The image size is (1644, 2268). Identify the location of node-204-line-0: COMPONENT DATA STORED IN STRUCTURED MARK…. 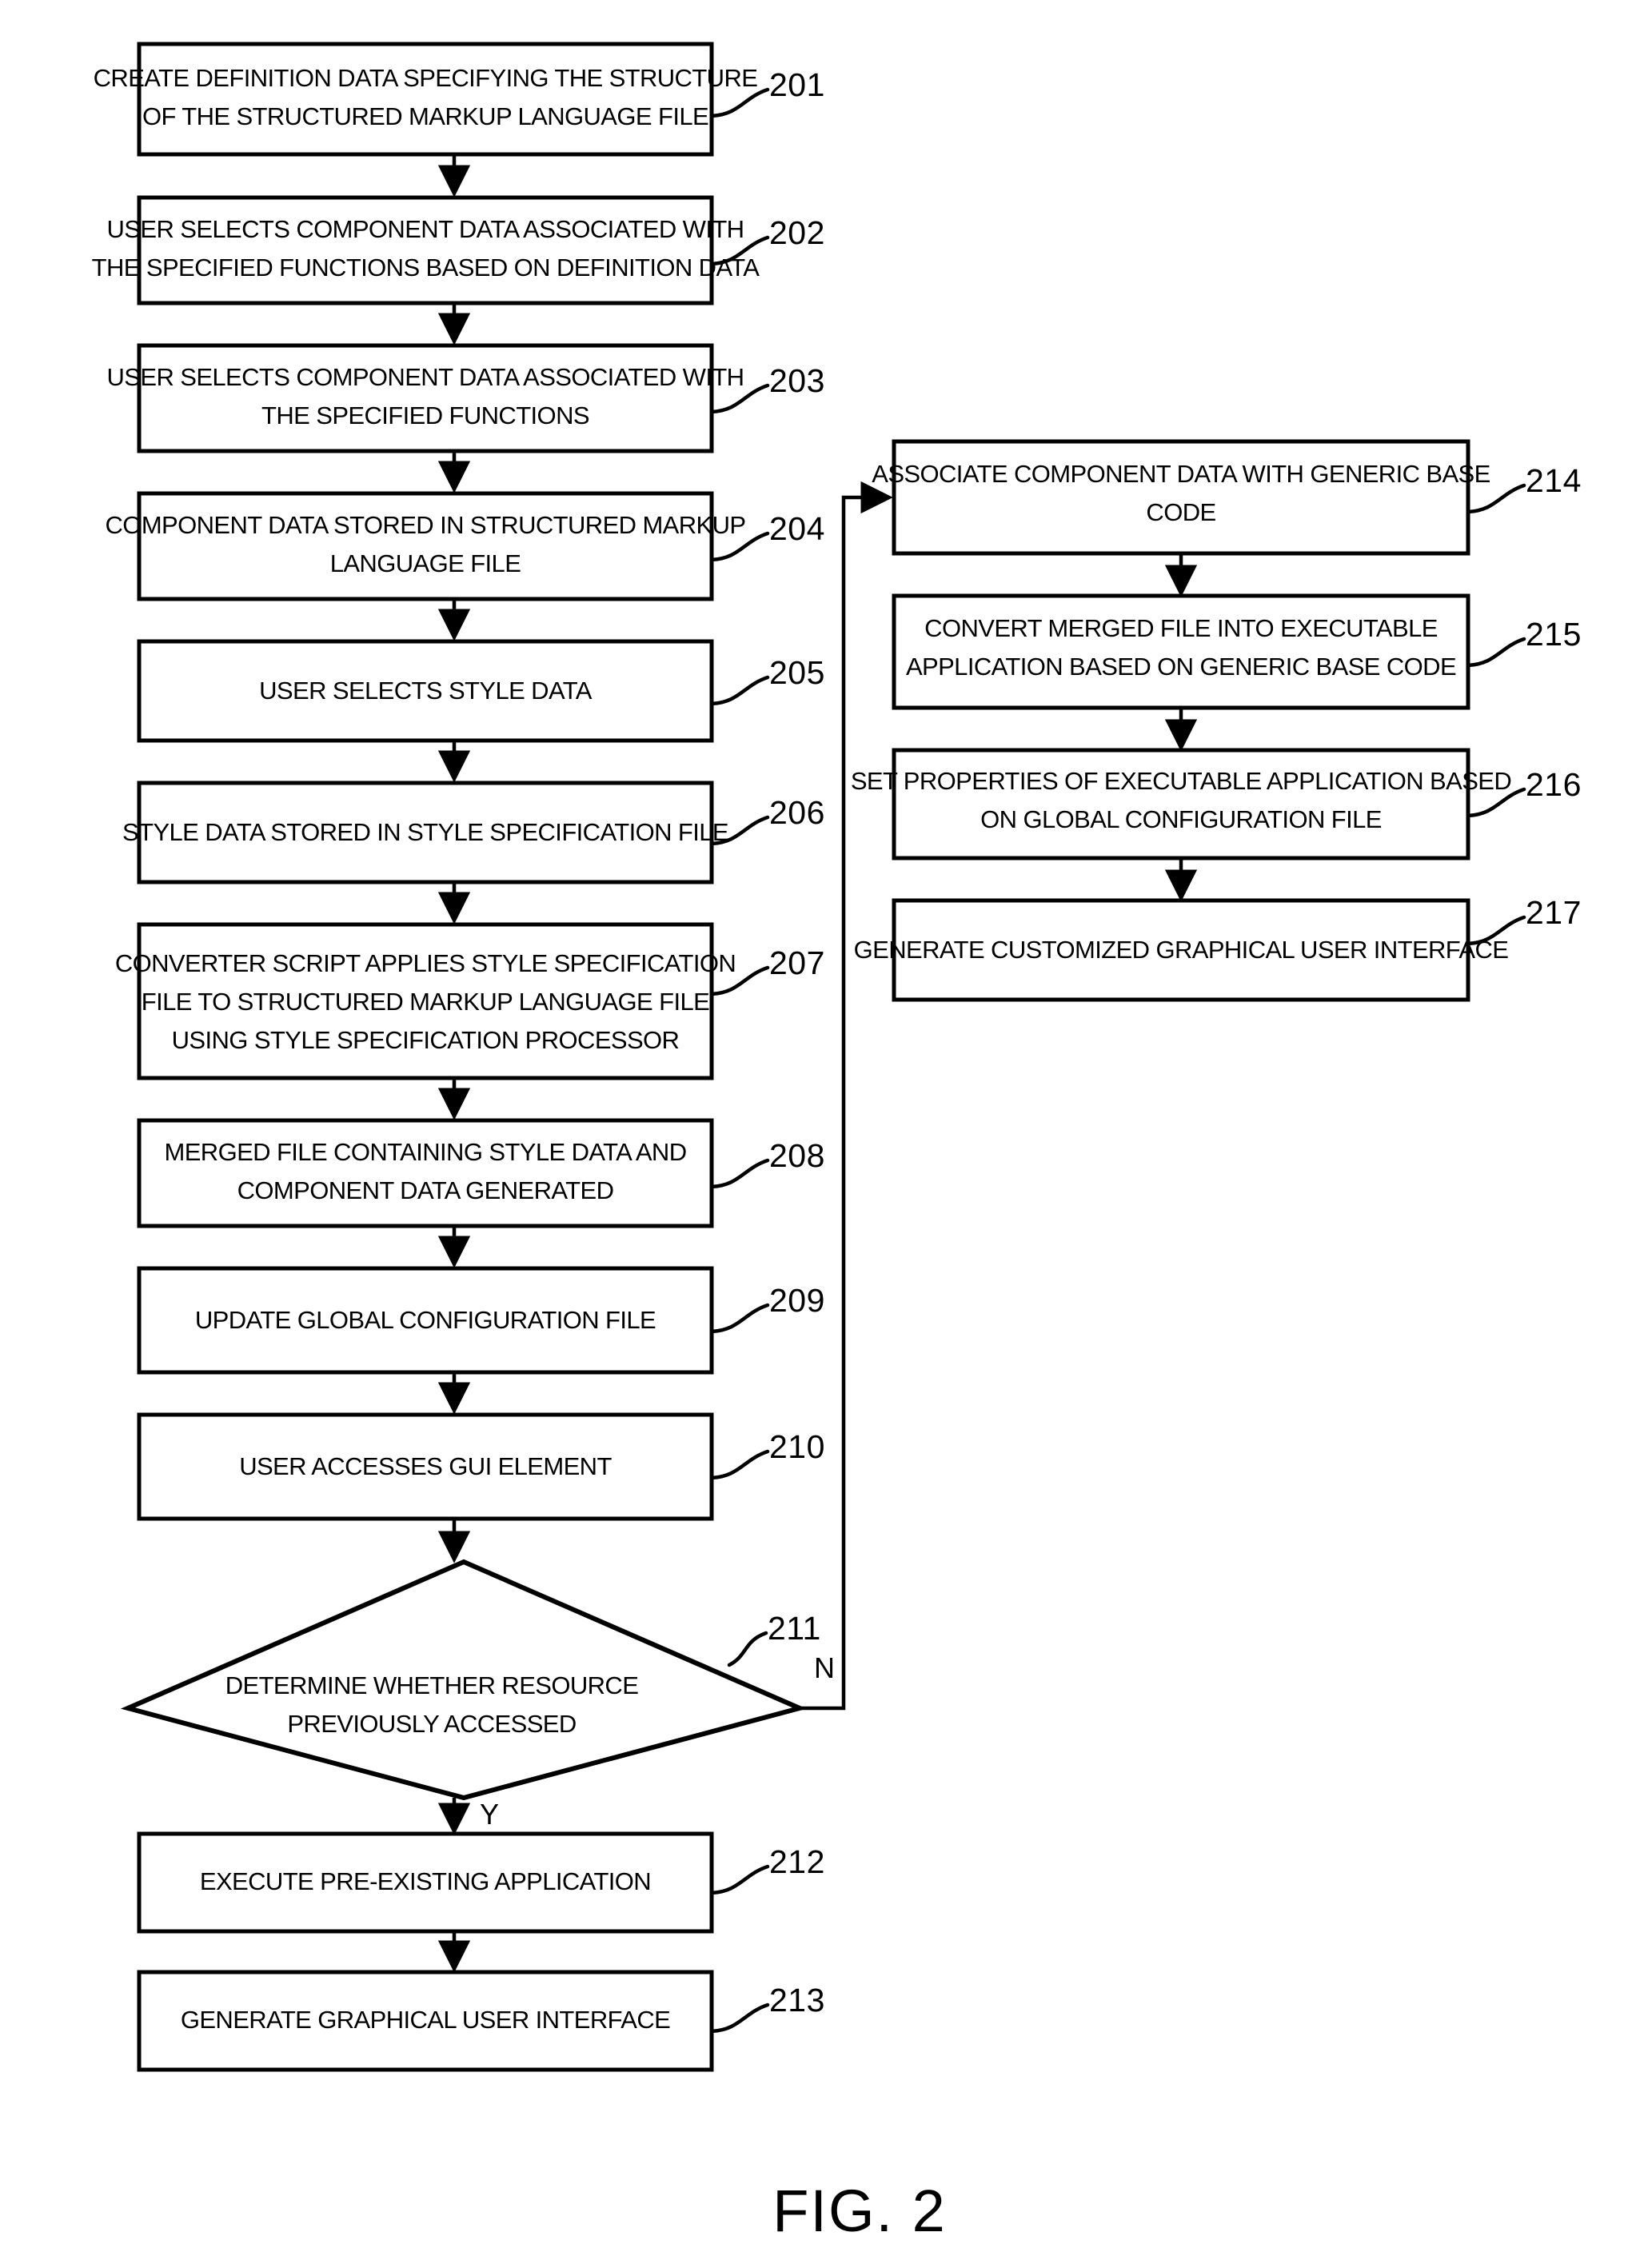
(426, 525).